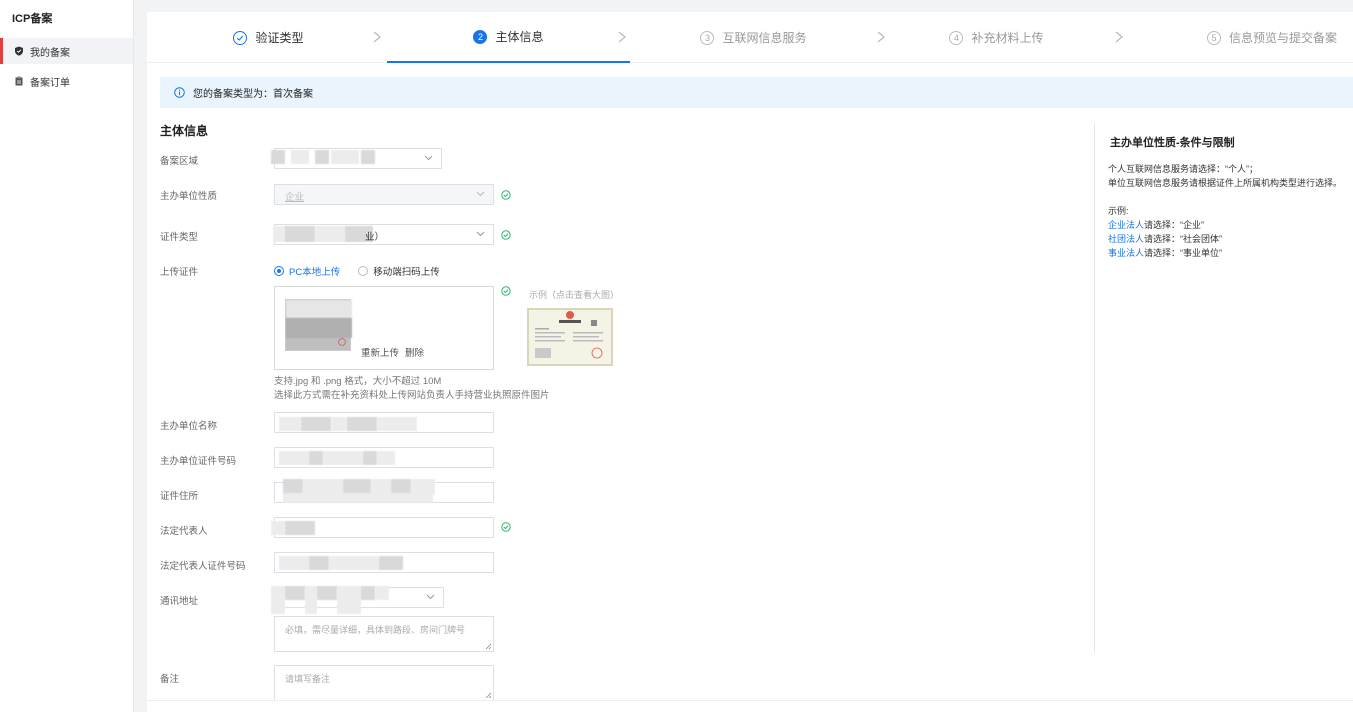 The width and height of the screenshot is (1353, 712). What do you see at coordinates (67, 356) in the screenshot?
I see `sidebar: ICP备案 我的备案 备案订单` at bounding box center [67, 356].